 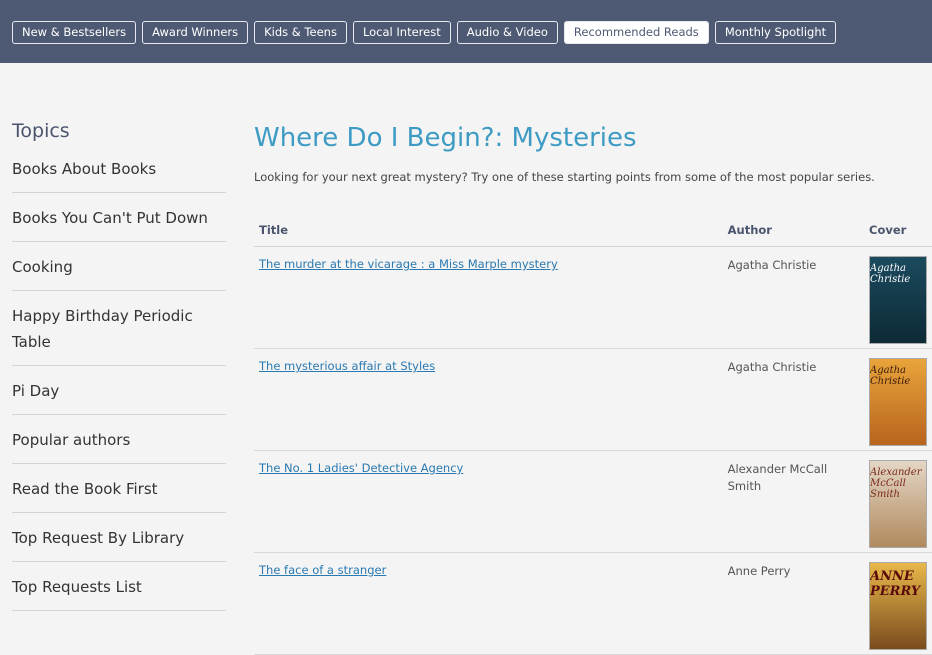 What do you see at coordinates (119, 445) in the screenshot?
I see `topic-popular-authors: Popular authors` at bounding box center [119, 445].